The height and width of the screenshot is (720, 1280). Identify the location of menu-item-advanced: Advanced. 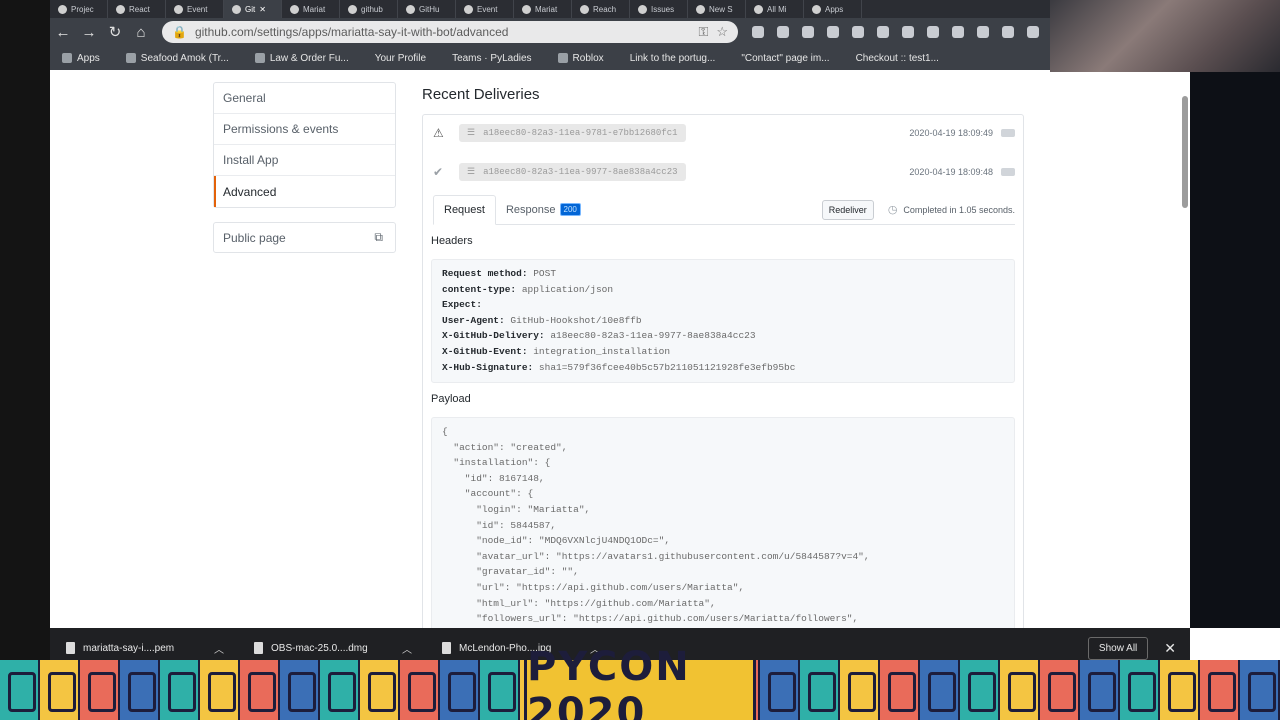
(304, 191).